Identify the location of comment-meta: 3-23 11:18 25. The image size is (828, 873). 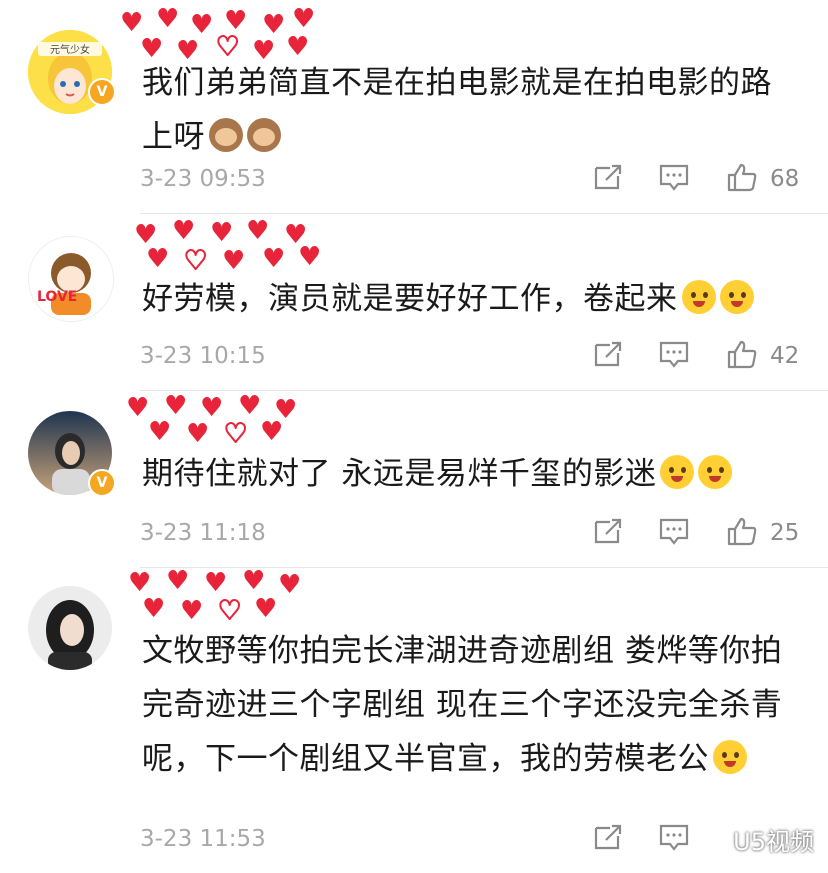
(470, 534).